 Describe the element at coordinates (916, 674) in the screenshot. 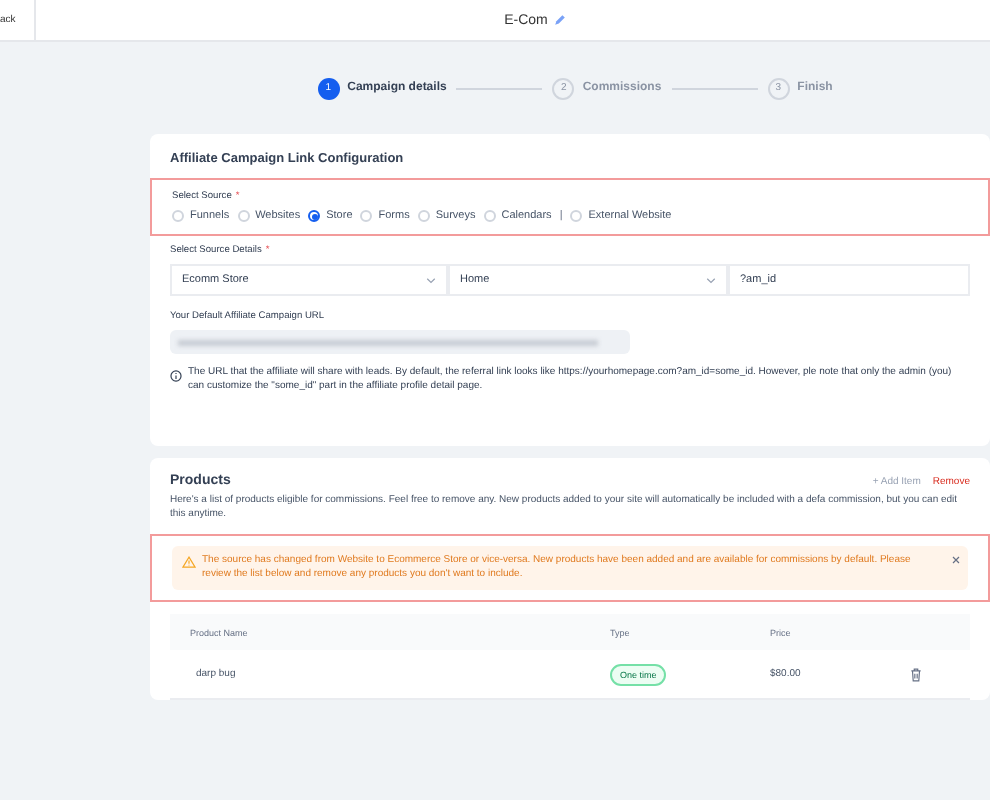

I see `trash-icon` at that location.